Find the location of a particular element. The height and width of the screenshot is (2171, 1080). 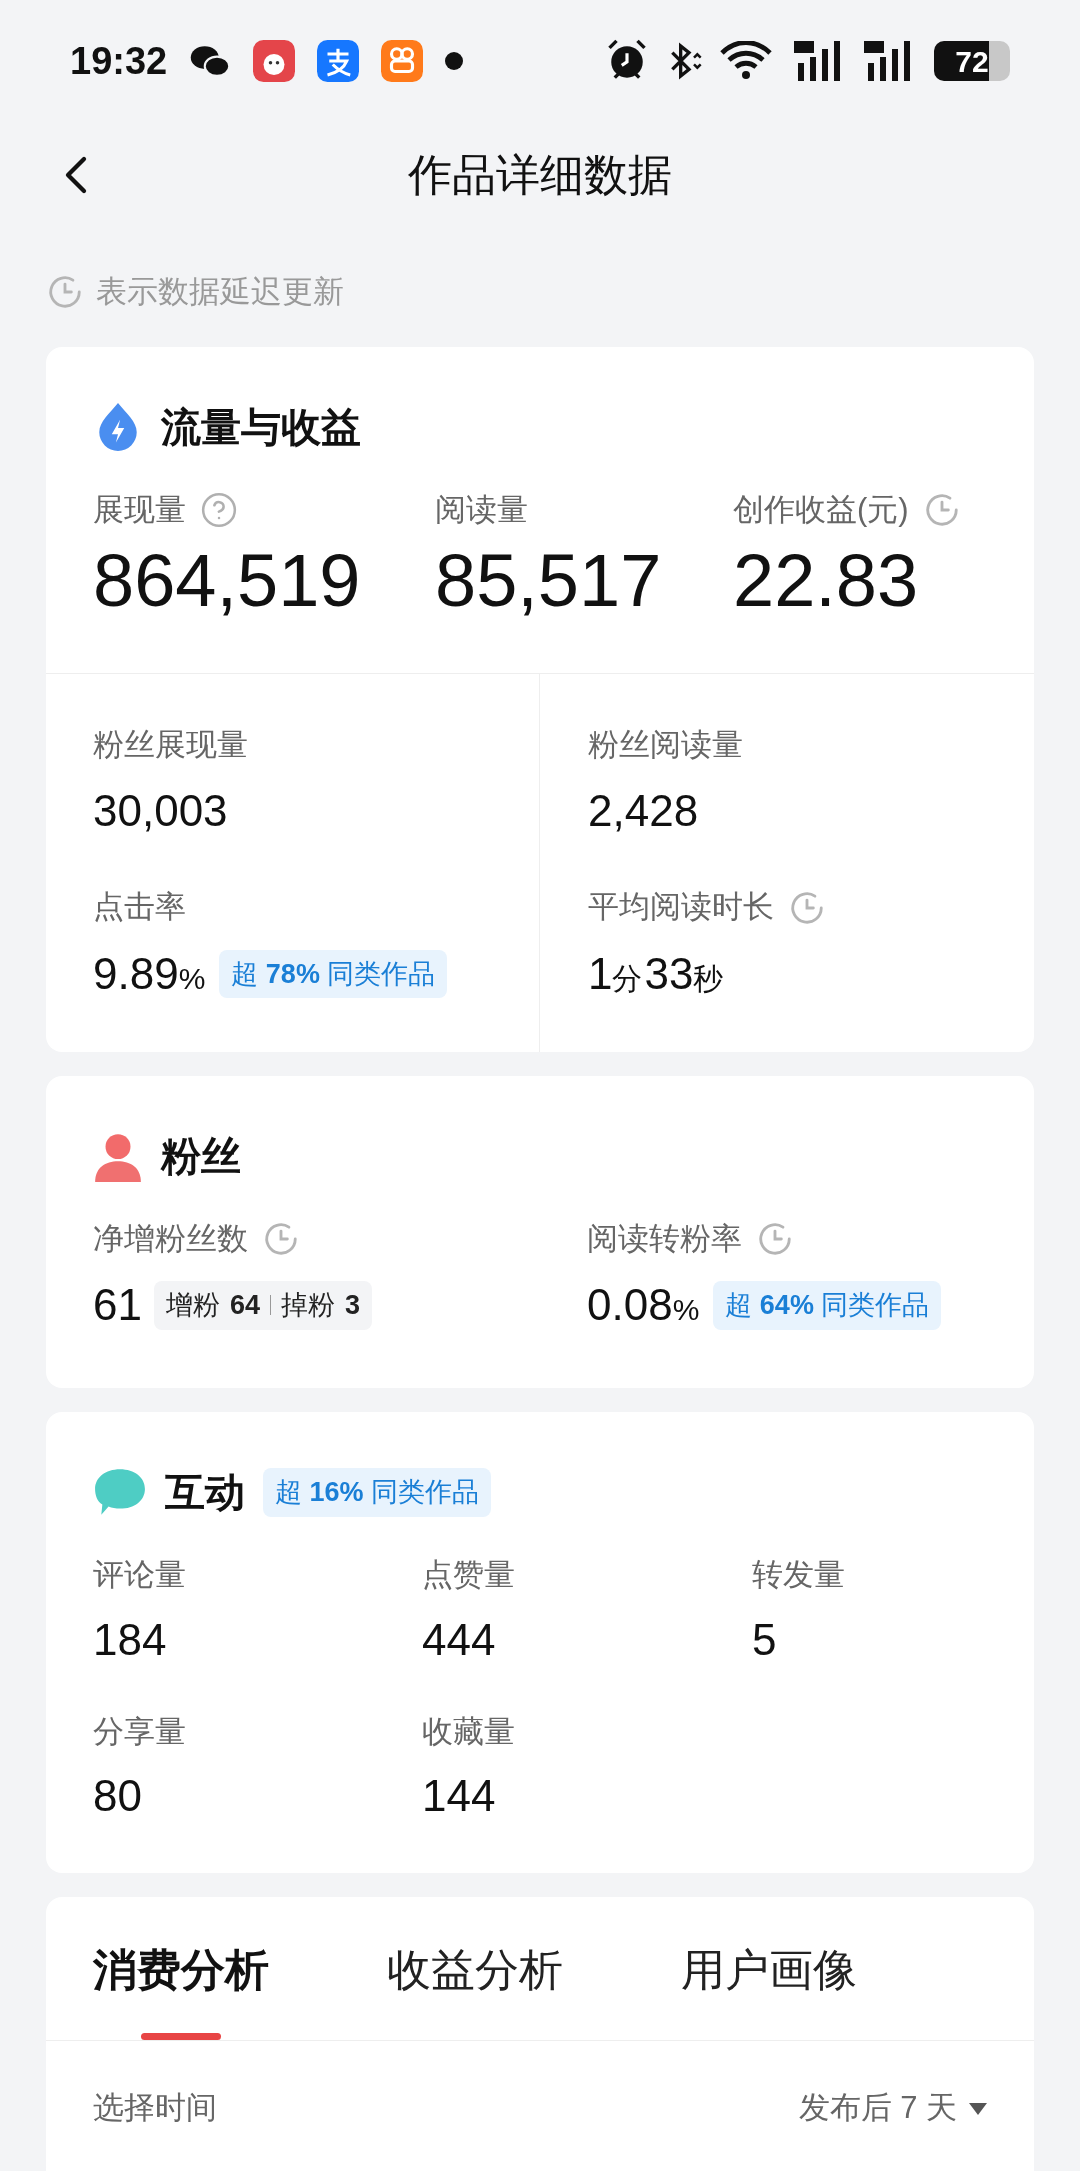

metric-label: 净增粉丝数 is located at coordinates (170, 1238).